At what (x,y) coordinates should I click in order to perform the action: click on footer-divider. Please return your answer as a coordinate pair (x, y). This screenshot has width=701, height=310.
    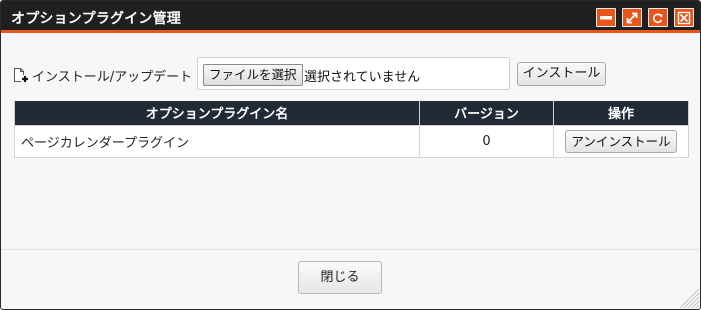
    Looking at the image, I should click on (350, 249).